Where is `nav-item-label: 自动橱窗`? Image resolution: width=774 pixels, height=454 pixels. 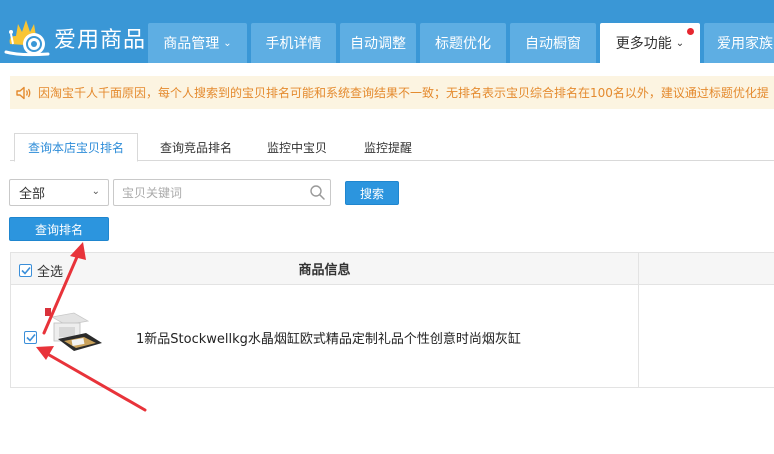
nav-item-label: 自动橱窗 is located at coordinates (553, 44).